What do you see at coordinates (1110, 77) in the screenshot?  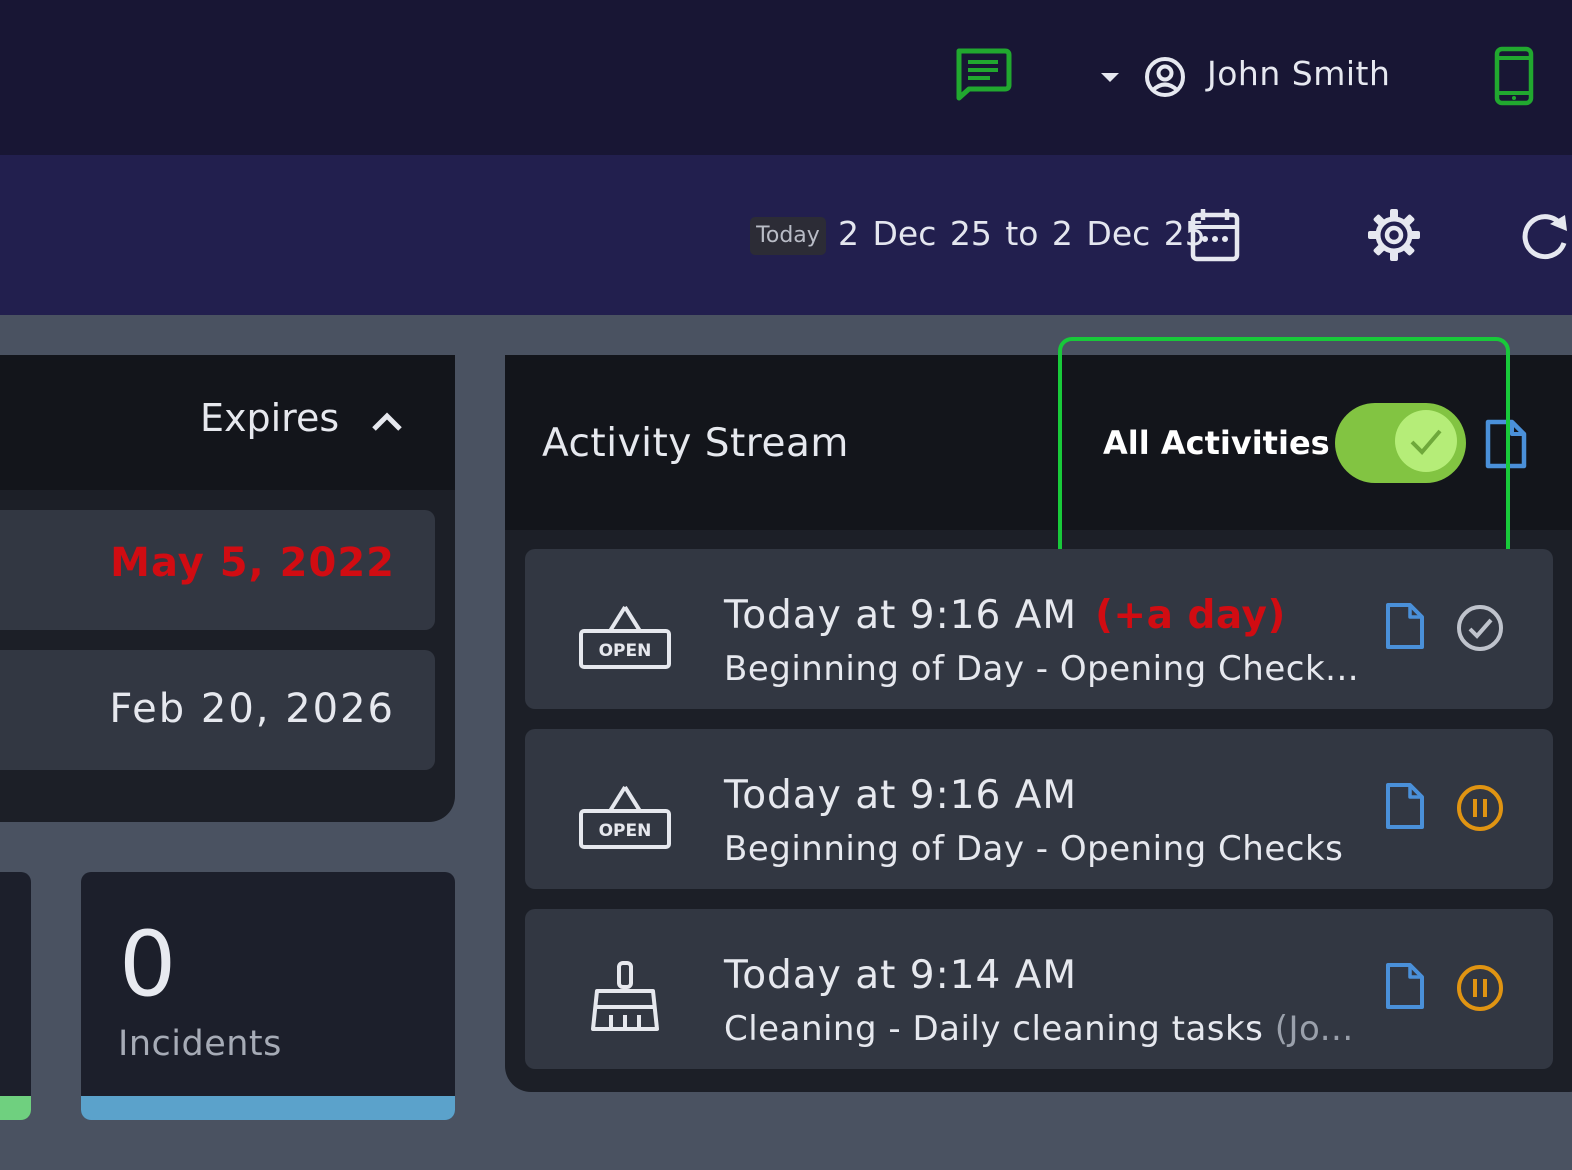 I see `caret-down-icon` at bounding box center [1110, 77].